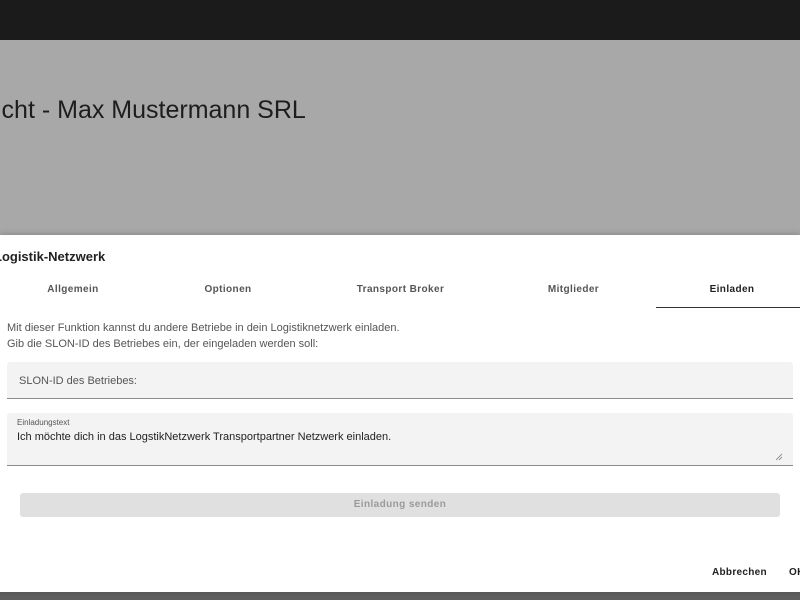  I want to click on send-invitation-button: Einladung senden, so click(400, 505).